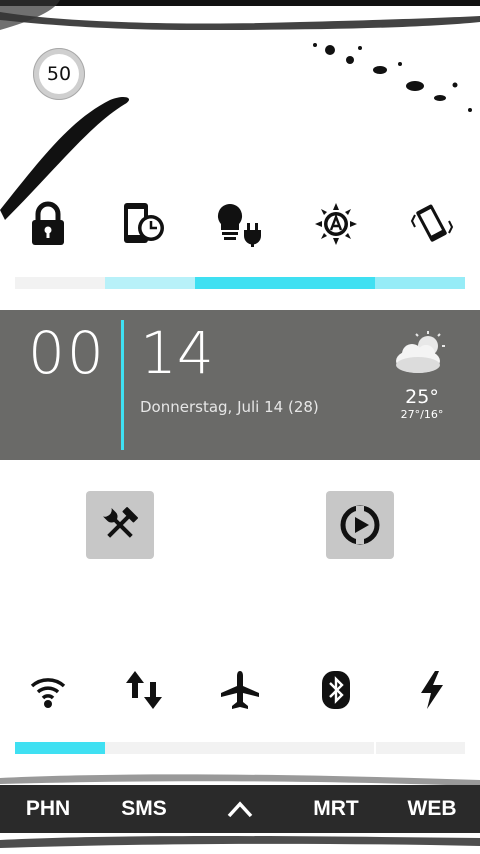 The height and width of the screenshot is (854, 480). I want to click on notification-count-badge: 50, so click(59, 74).